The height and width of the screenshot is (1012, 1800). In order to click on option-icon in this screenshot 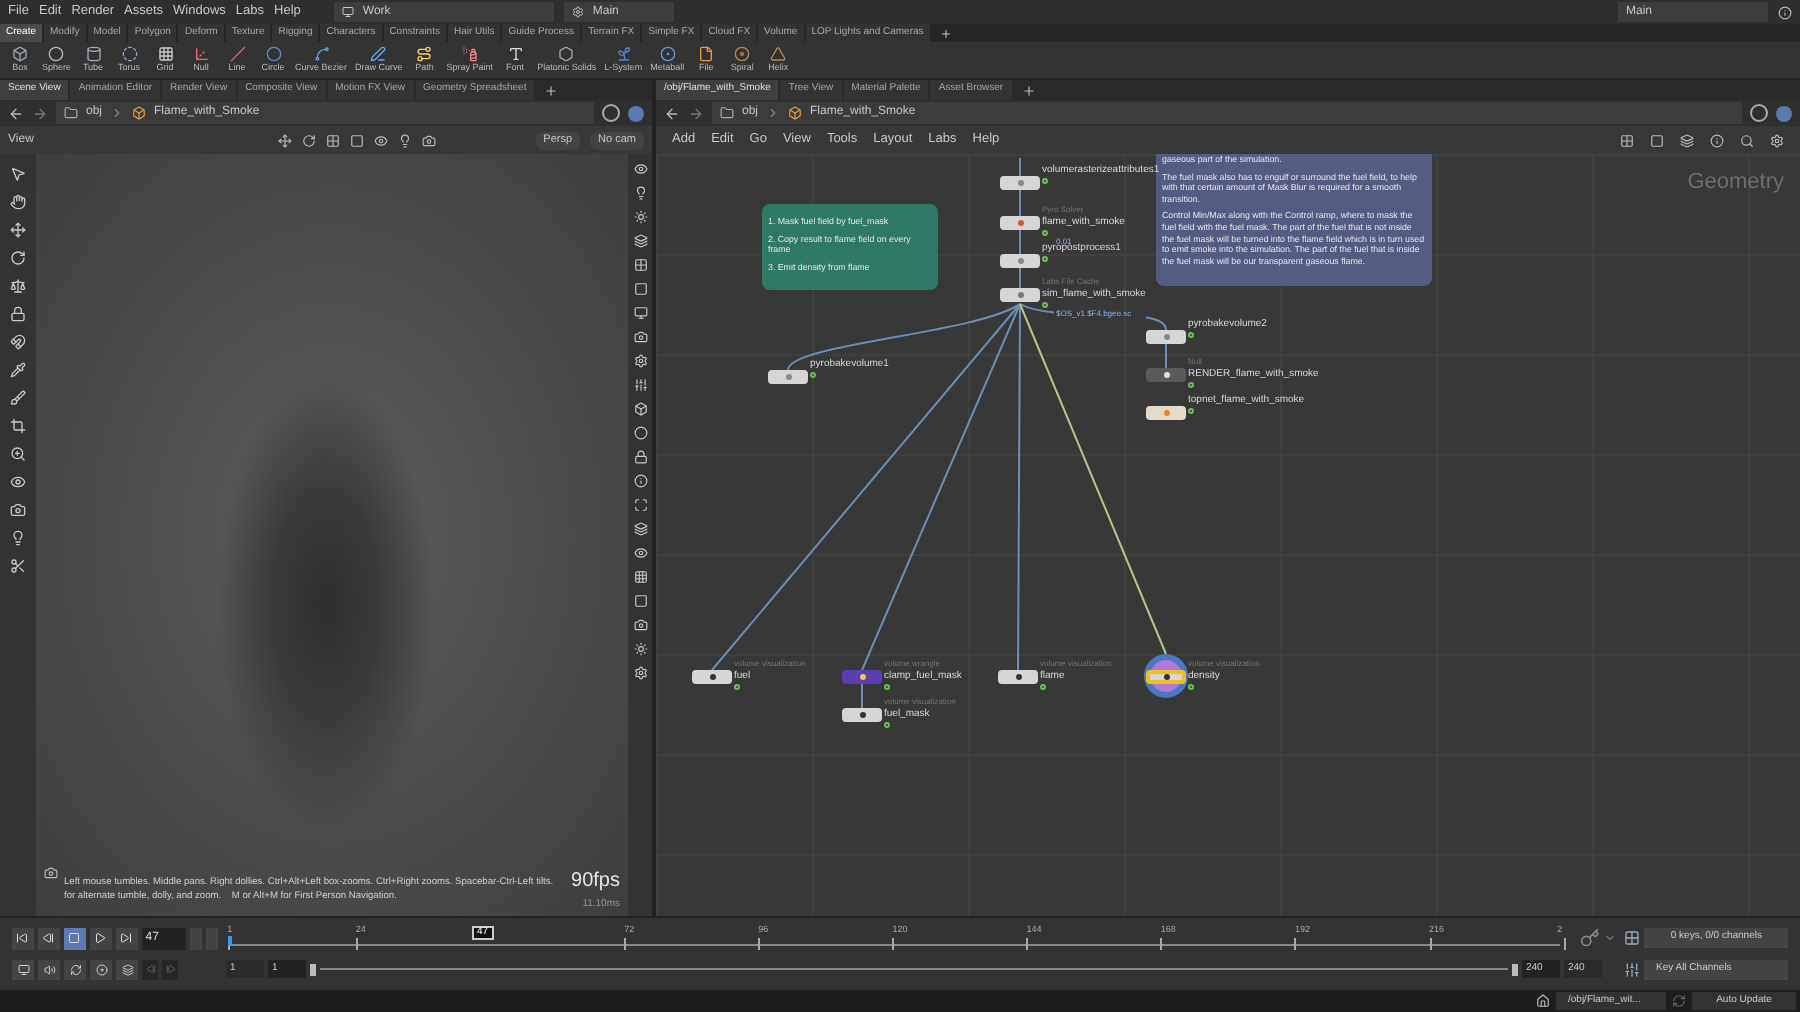, I will do `click(23, 969)`.